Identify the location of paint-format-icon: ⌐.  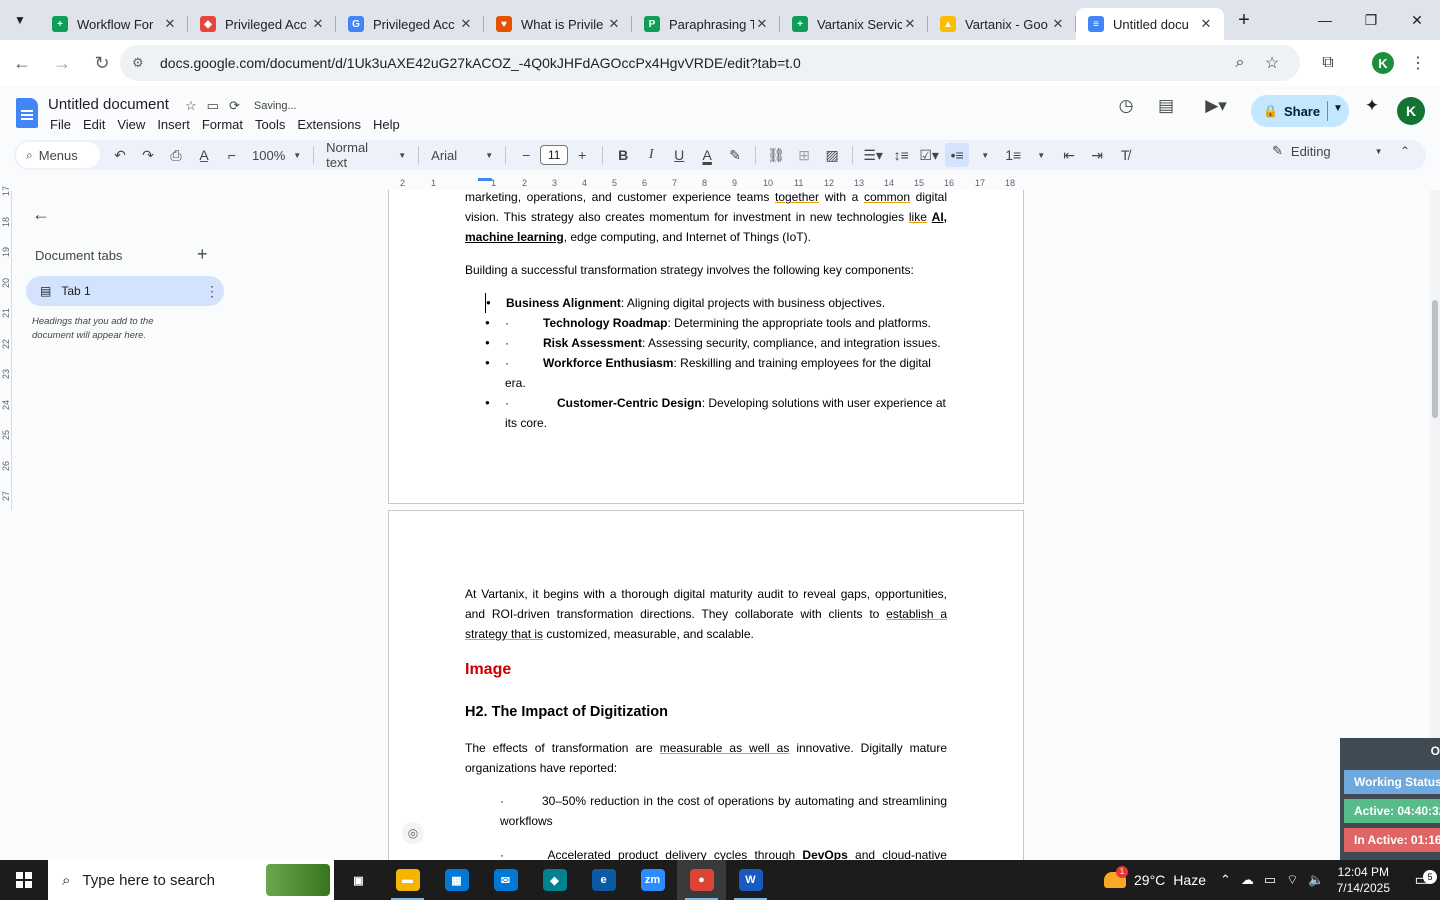
(232, 155).